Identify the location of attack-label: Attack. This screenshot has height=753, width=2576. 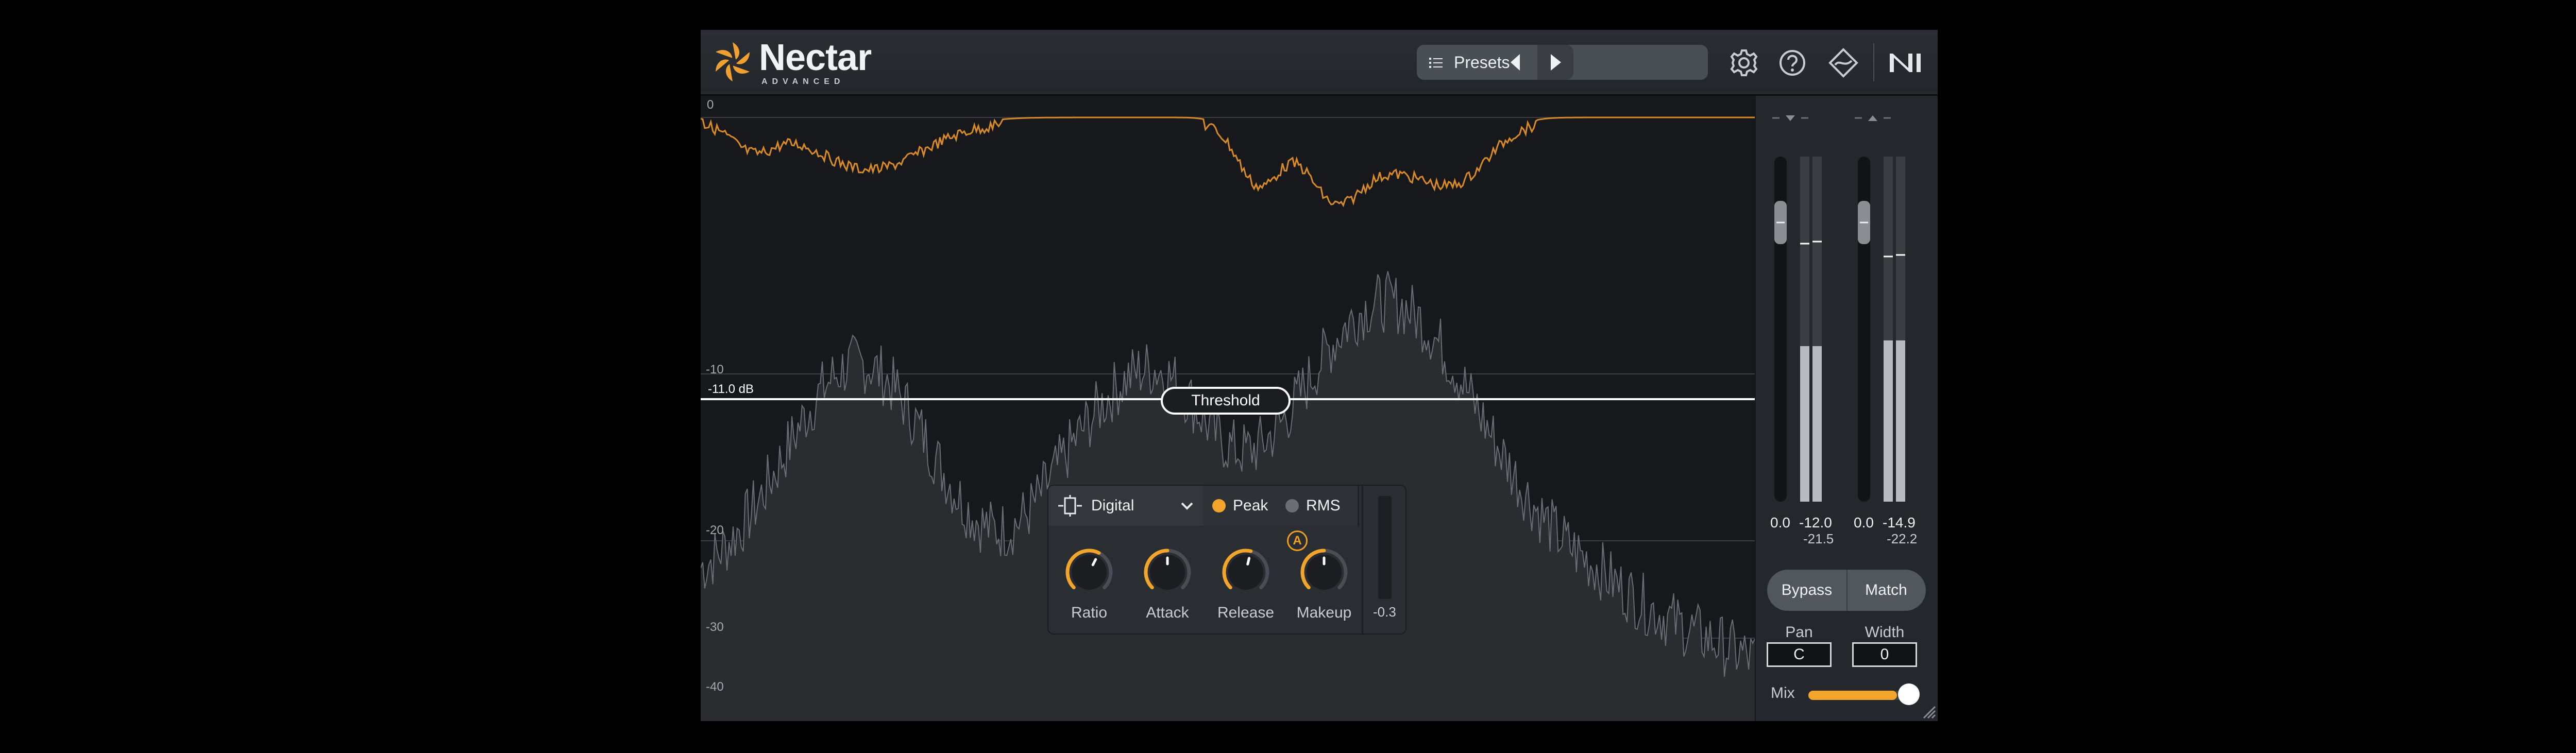
(1167, 613).